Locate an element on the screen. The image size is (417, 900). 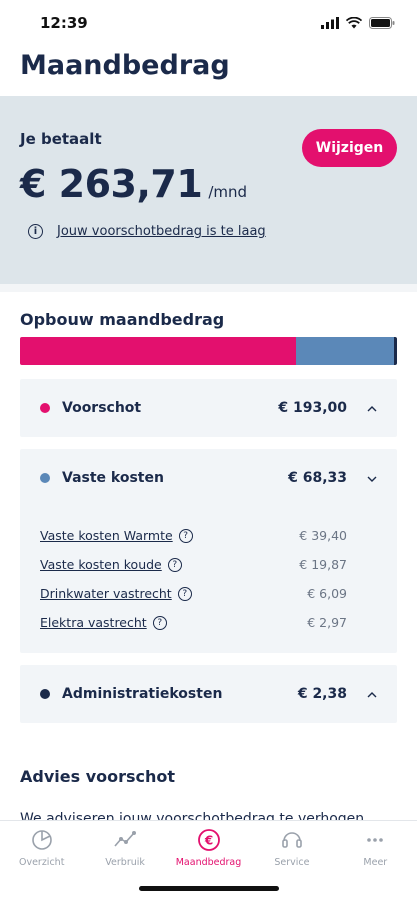
line-graph-icon is located at coordinates (125, 839).